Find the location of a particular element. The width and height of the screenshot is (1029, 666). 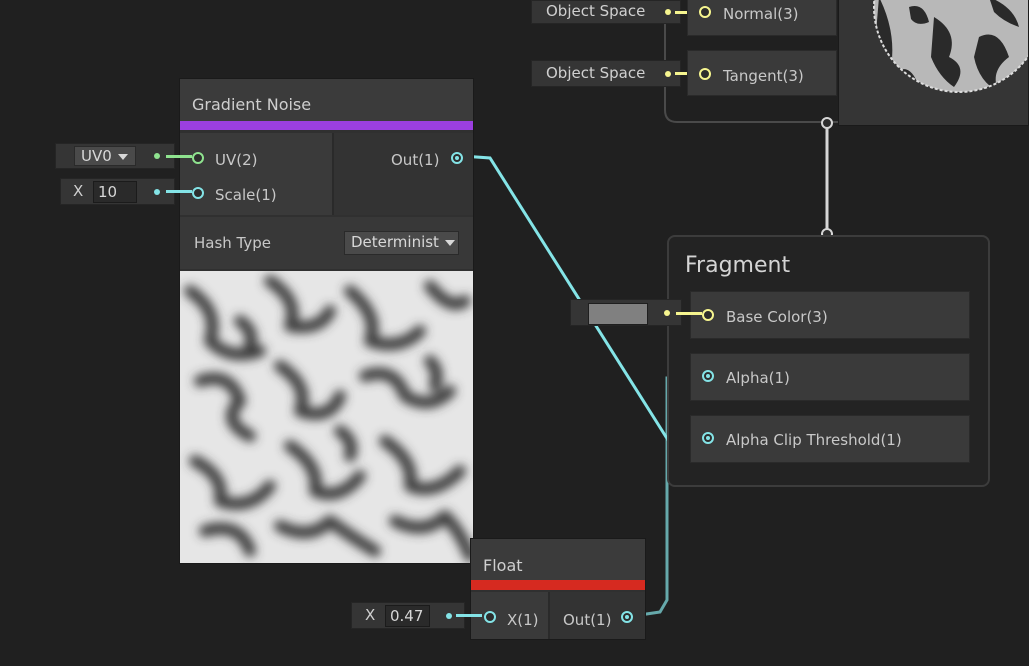

float-title: Float is located at coordinates (503, 565).